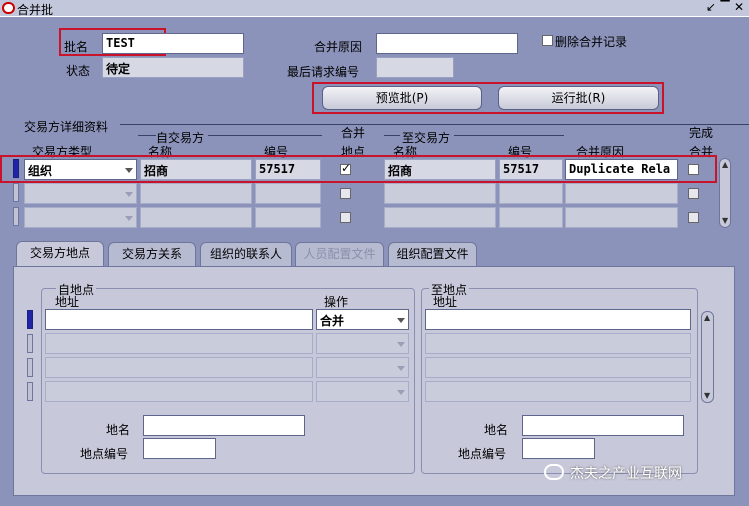 The image size is (749, 506). I want to click on from-site-number-field, so click(179, 448).